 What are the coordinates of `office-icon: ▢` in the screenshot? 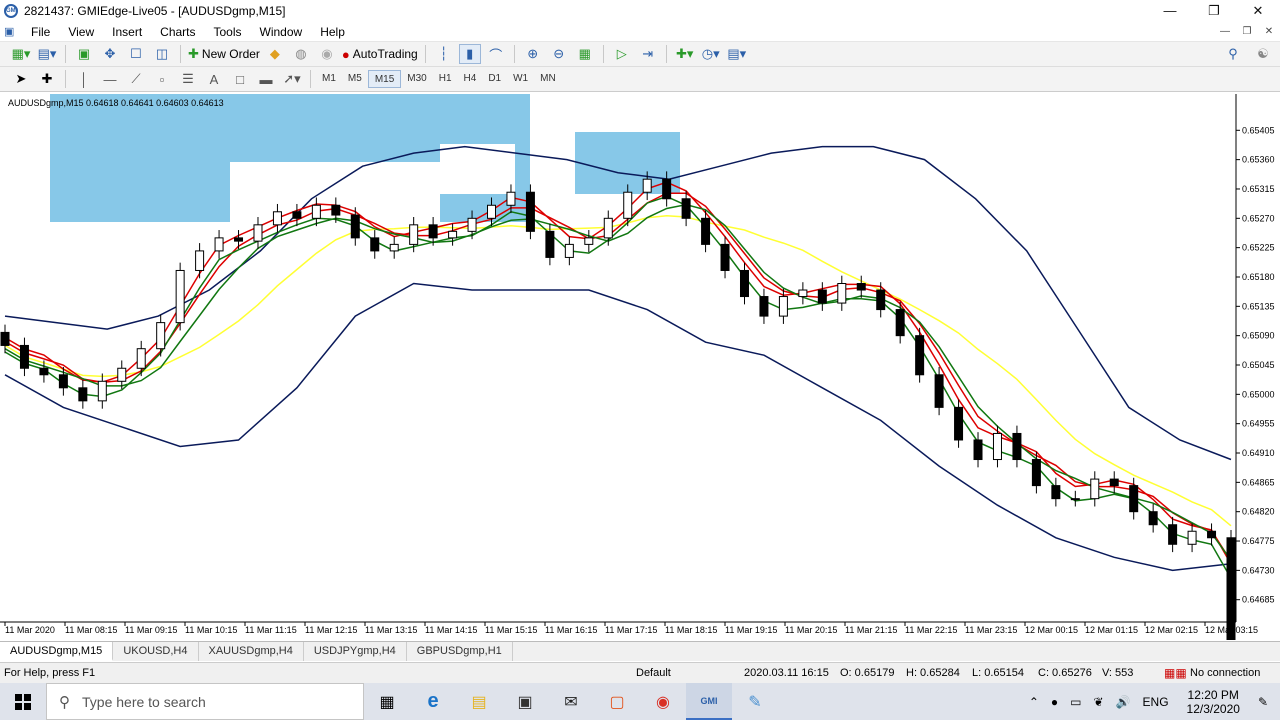 It's located at (617, 701).